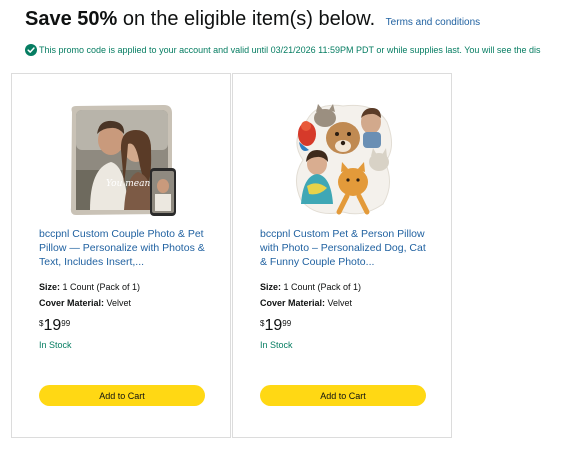 The height and width of the screenshot is (453, 569). I want to click on headline-rest: on the eligible item(s) below., so click(246, 19).